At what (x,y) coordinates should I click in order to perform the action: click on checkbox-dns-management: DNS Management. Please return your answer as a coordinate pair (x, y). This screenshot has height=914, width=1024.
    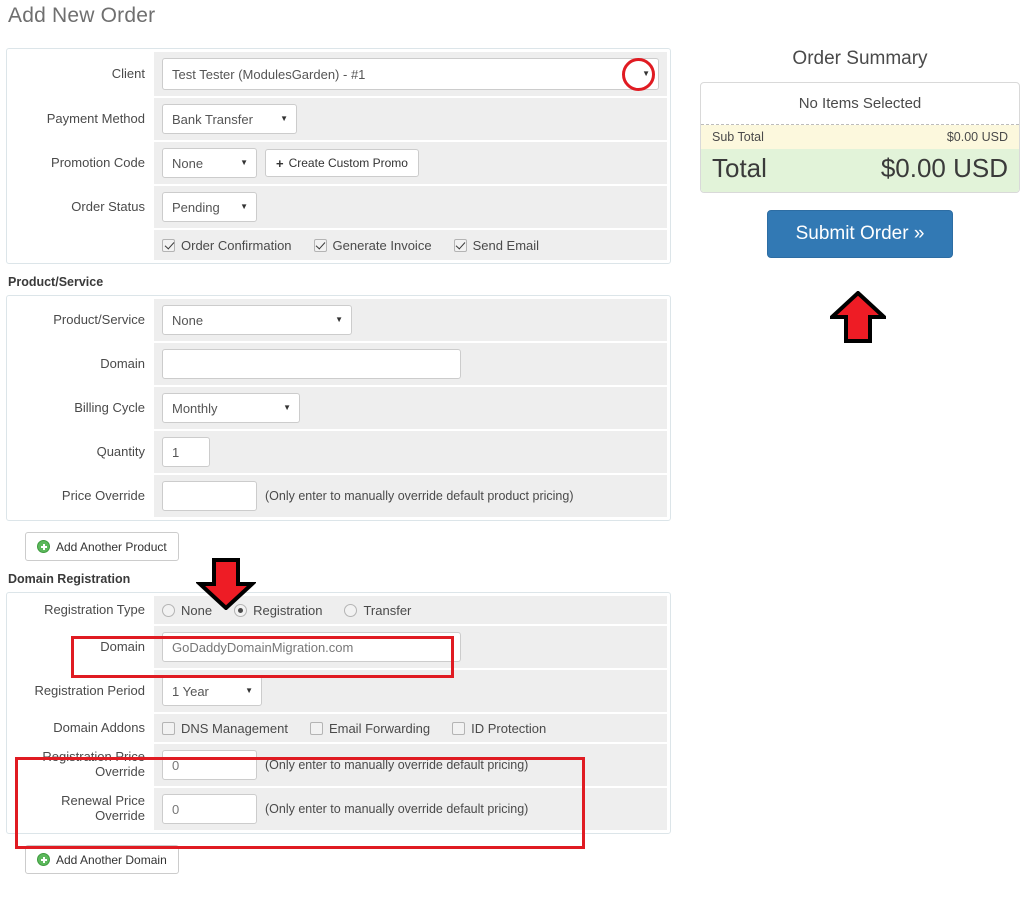
    Looking at the image, I should click on (225, 728).